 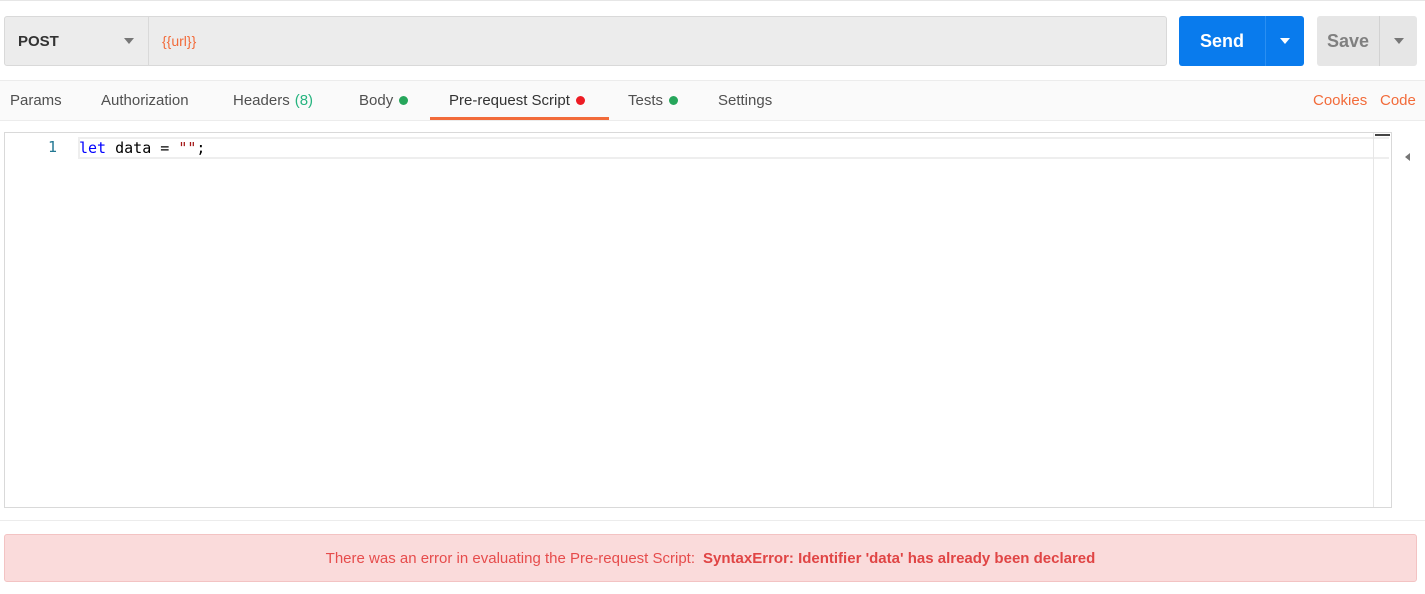 I want to click on save-options-button, so click(x=1398, y=41).